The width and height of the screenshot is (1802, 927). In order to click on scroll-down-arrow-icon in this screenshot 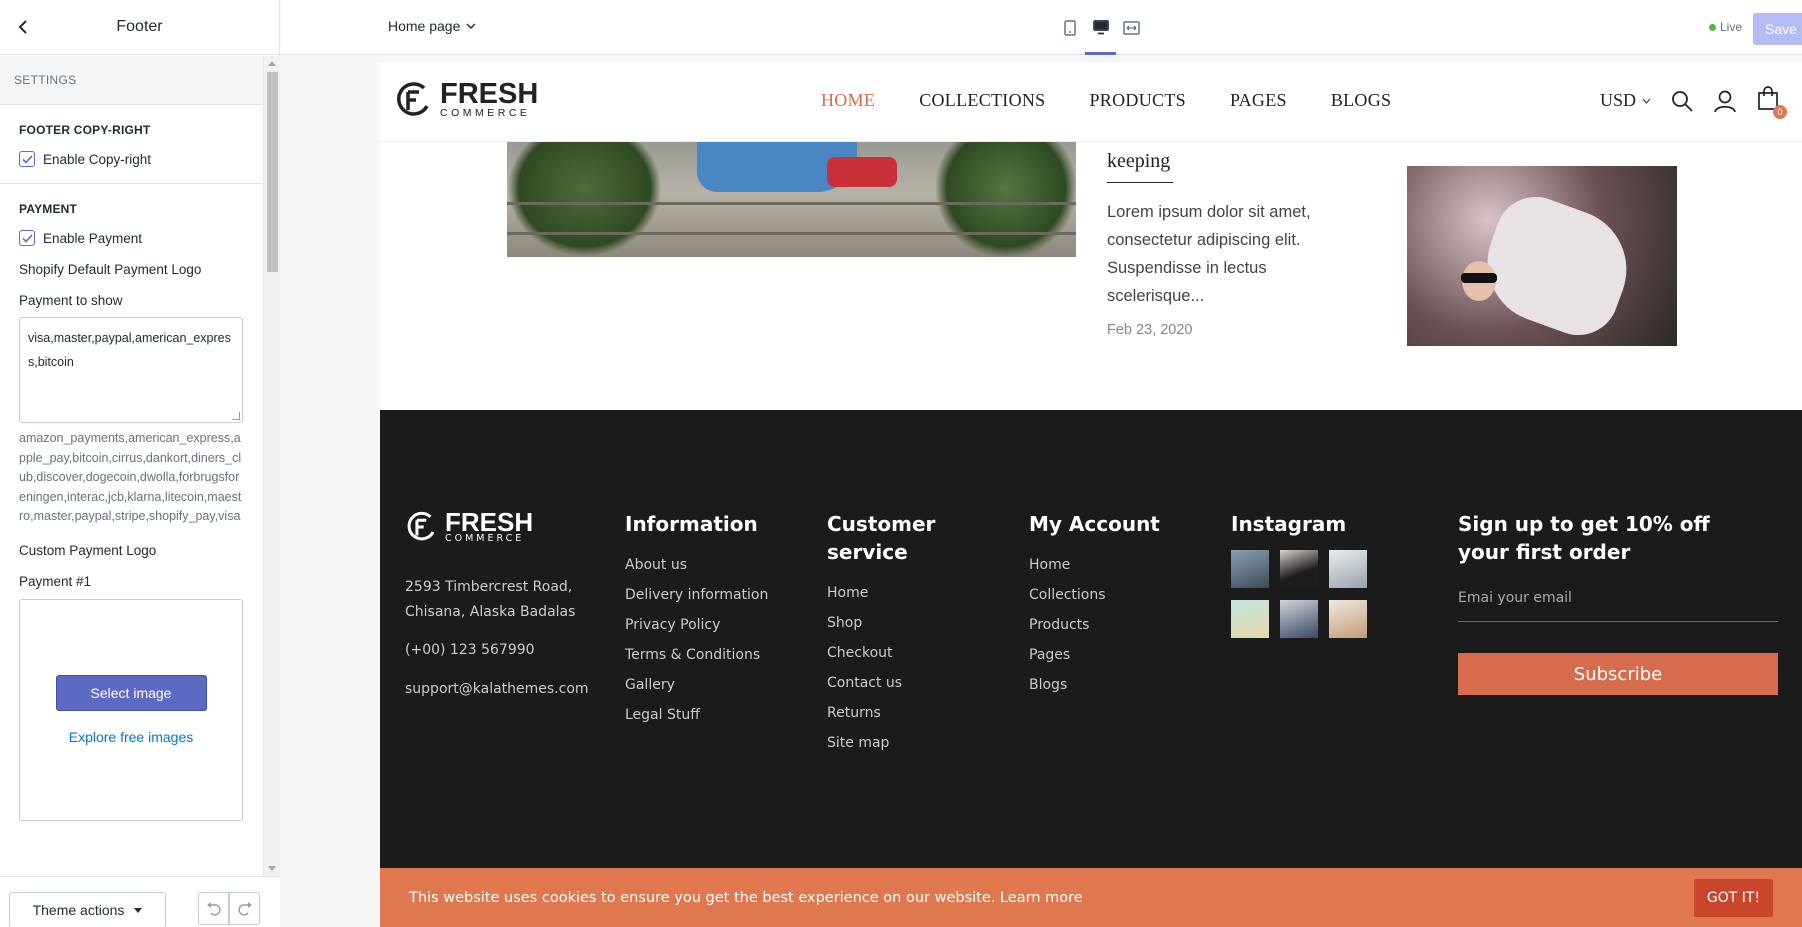, I will do `click(272, 868)`.